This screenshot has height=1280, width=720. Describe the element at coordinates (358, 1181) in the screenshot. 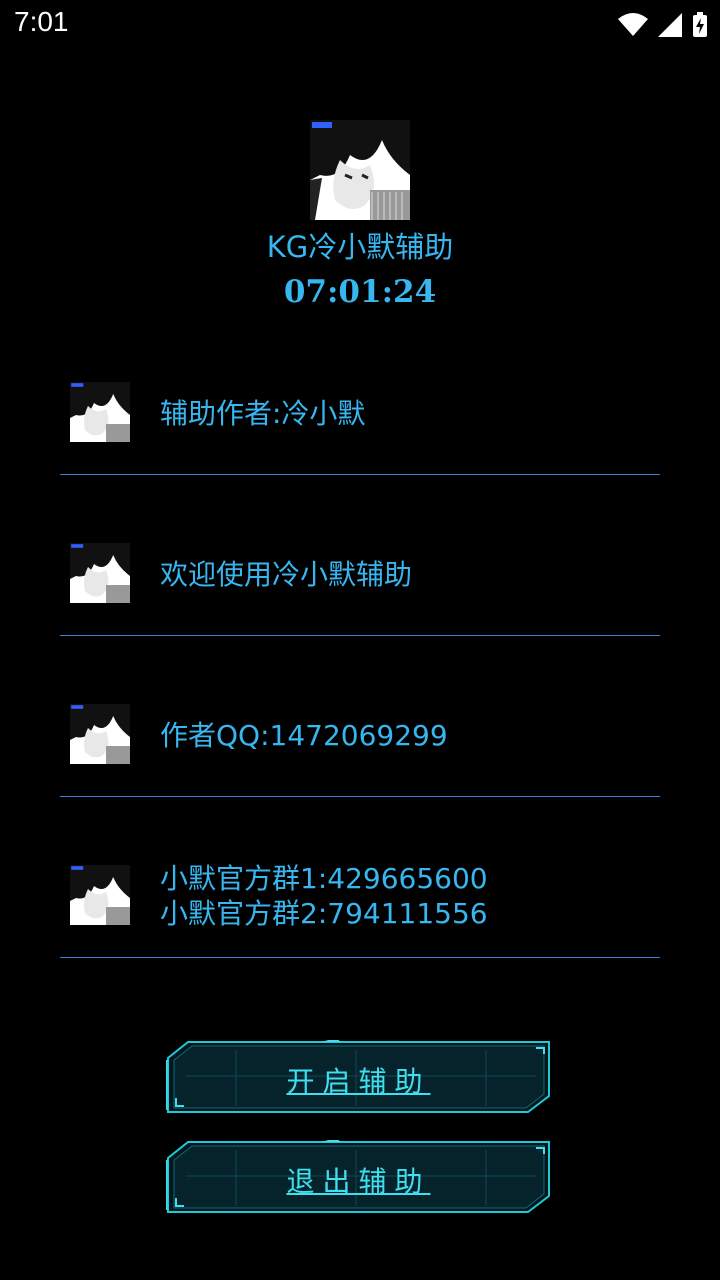

I see `exit-assist-label: 退出辅助` at that location.